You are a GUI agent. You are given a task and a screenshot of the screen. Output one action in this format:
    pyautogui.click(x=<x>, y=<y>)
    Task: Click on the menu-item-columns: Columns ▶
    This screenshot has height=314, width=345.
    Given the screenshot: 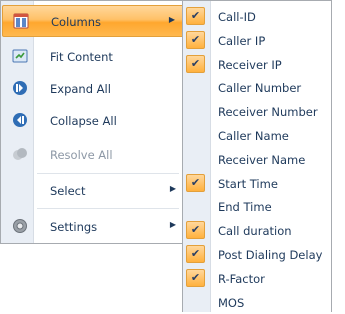 What is the action you would take?
    pyautogui.click(x=94, y=21)
    